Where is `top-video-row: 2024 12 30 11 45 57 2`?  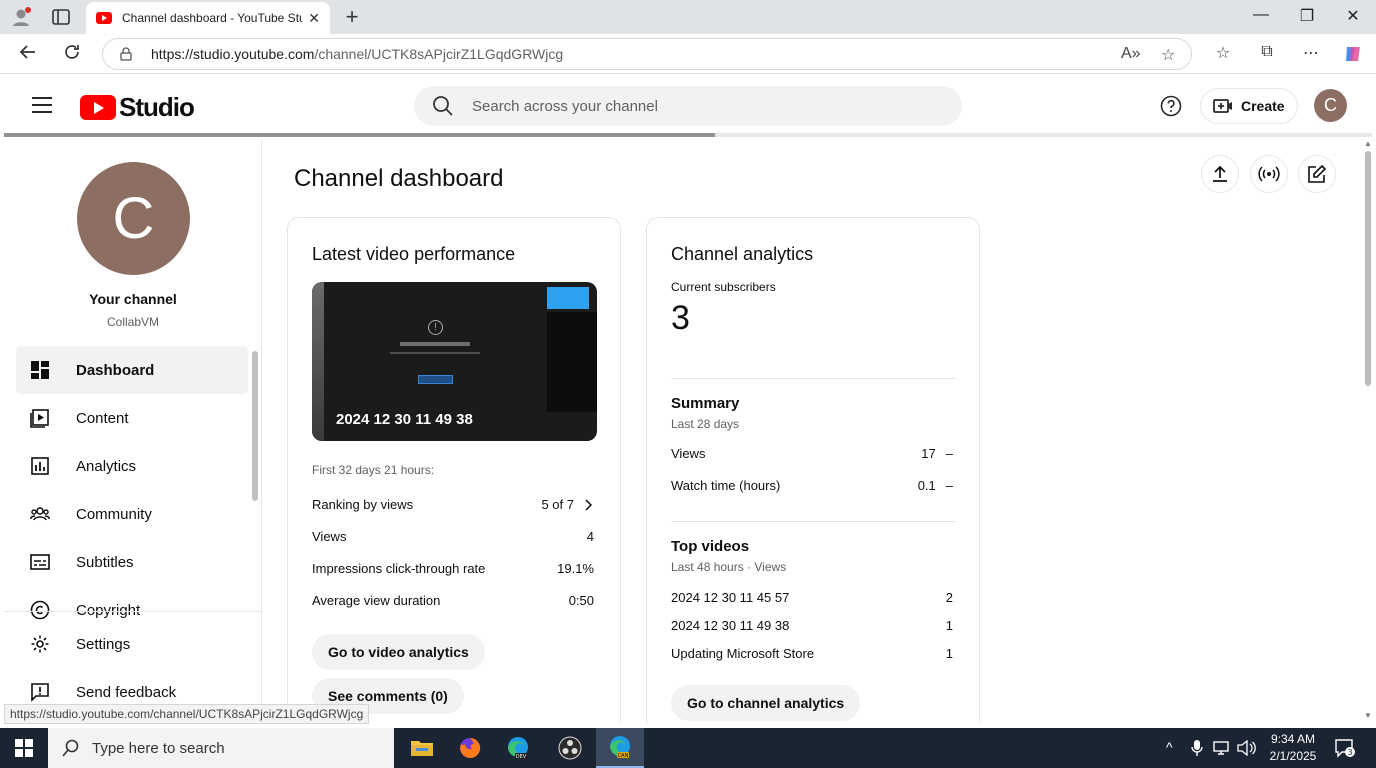 top-video-row: 2024 12 30 11 45 57 2 is located at coordinates (812, 597).